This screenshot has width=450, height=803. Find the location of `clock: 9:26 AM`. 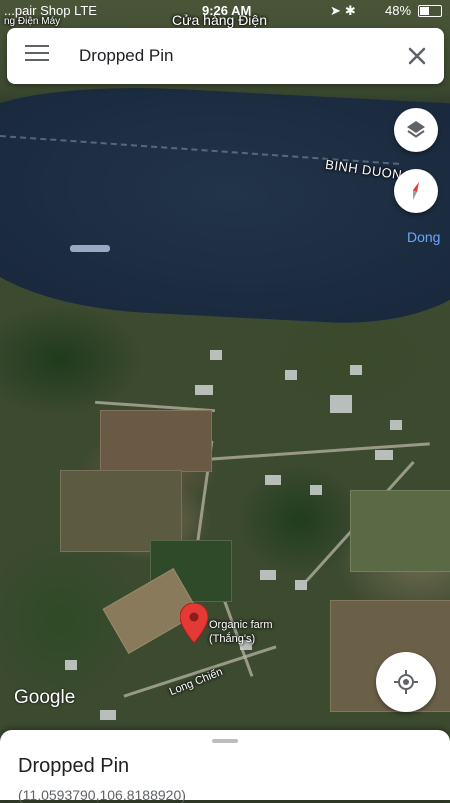

clock: 9:26 AM is located at coordinates (227, 10).